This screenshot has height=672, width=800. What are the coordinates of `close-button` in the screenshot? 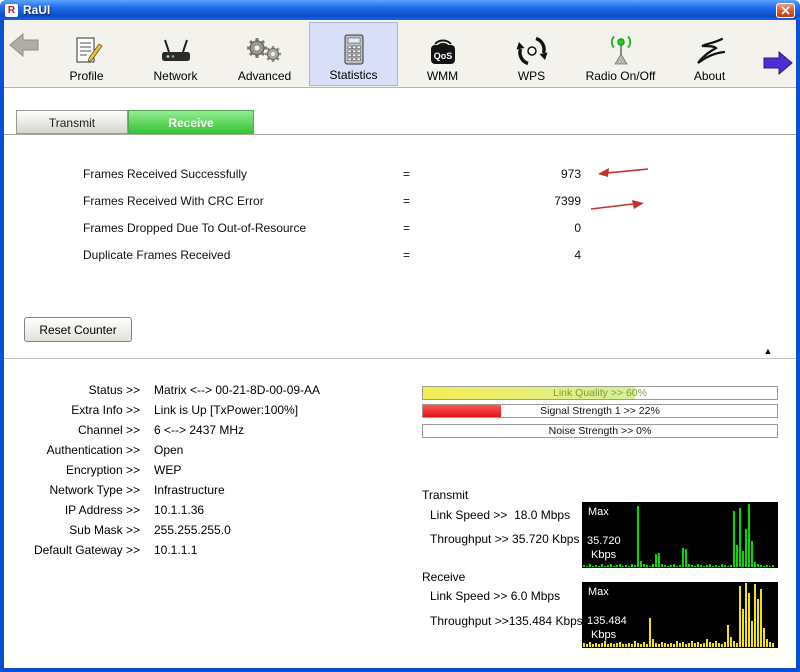 It's located at (785, 10).